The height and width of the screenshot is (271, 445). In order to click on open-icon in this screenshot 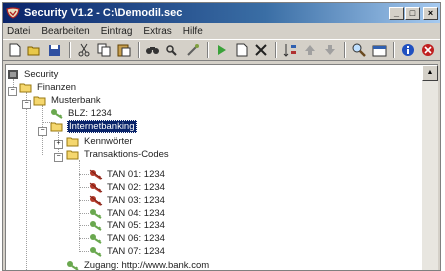, I will do `click(35, 50)`.